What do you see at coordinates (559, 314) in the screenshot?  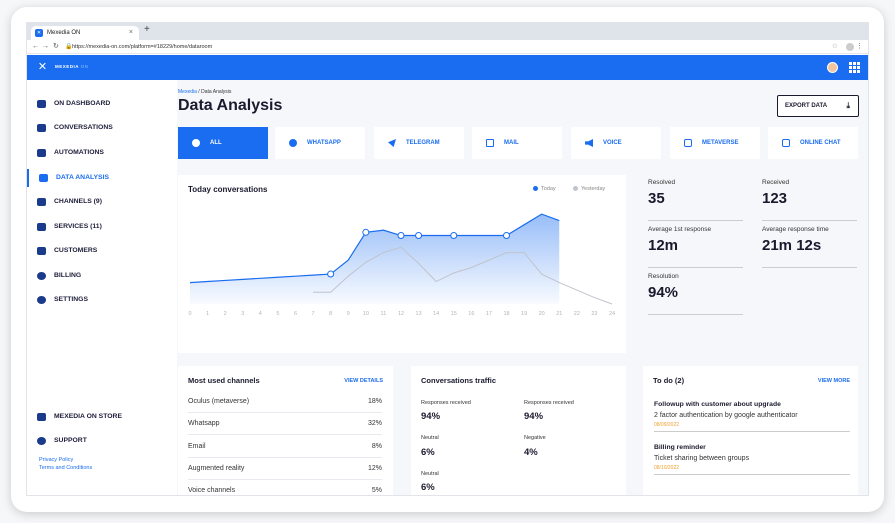 I see `x-tick-label: 21` at bounding box center [559, 314].